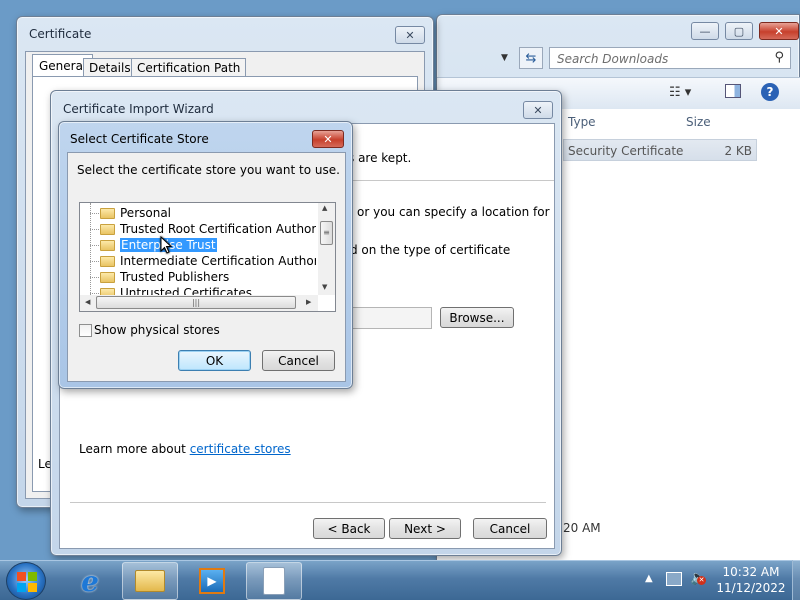  Describe the element at coordinates (157, 330) in the screenshot. I see `show-physical-label: Show physical stores` at that location.